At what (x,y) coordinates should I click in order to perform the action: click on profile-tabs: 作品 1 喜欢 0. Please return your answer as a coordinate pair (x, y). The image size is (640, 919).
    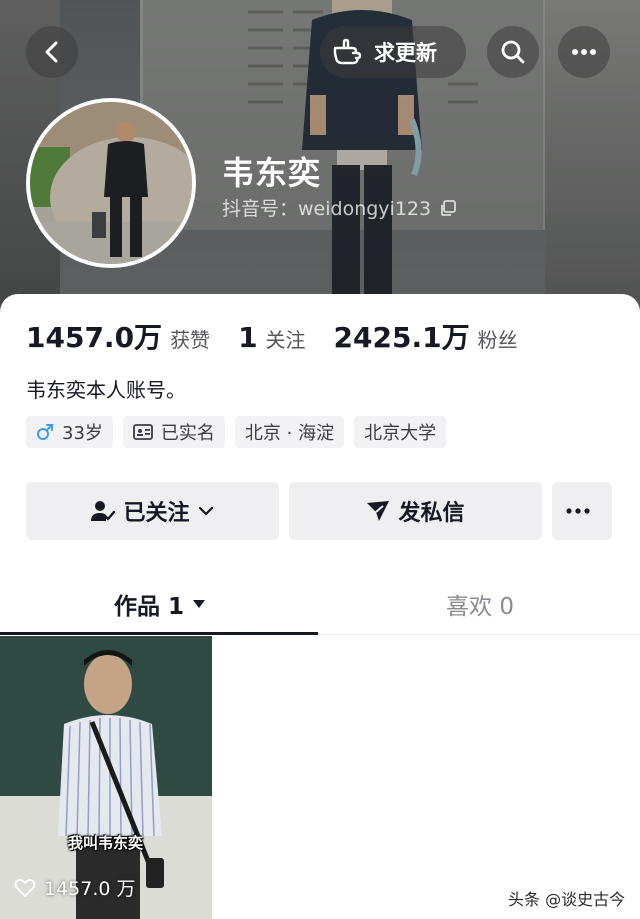
    Looking at the image, I should click on (320, 604).